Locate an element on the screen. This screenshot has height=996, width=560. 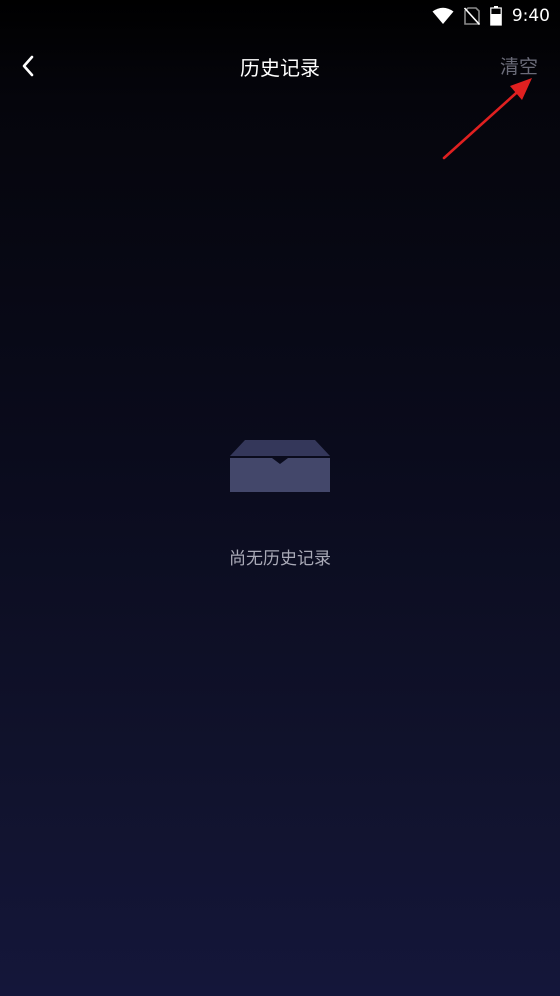
annotation-arrow is located at coordinates (487, 119).